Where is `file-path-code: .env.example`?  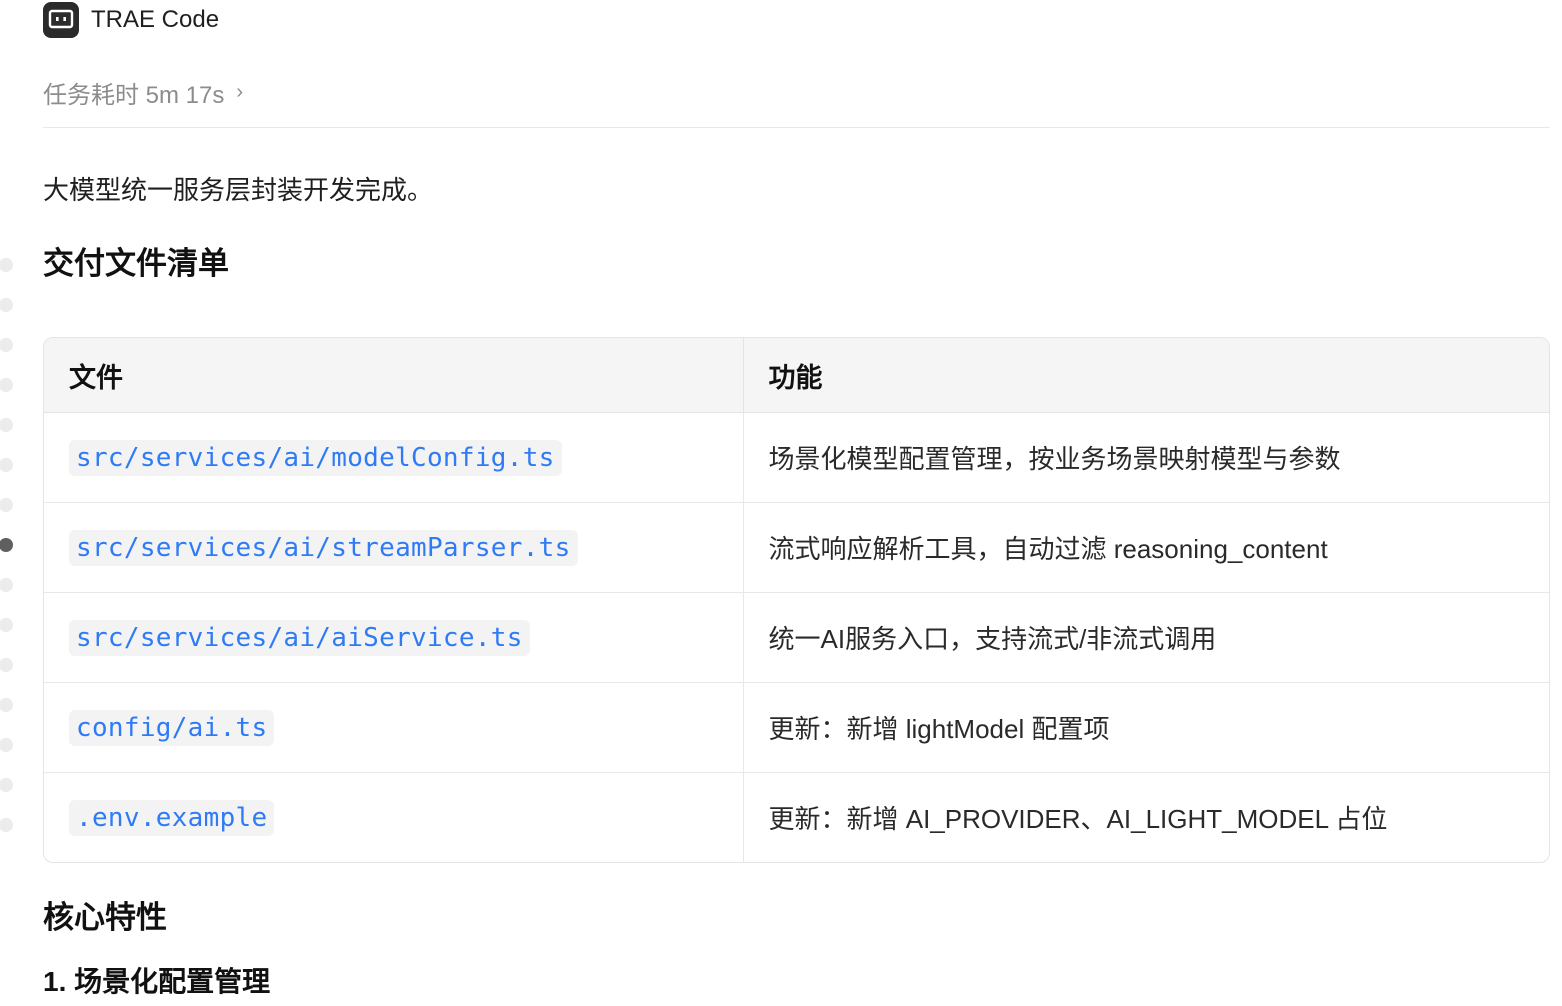 file-path-code: .env.example is located at coordinates (172, 817).